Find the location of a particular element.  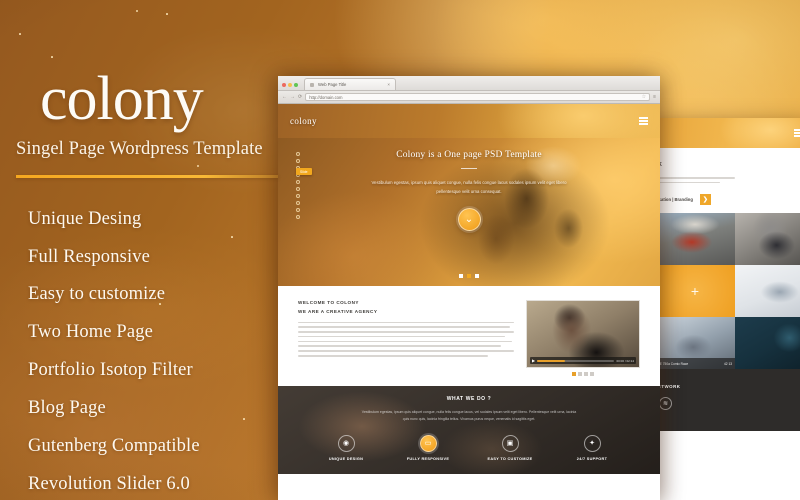

our-work-paragraph is located at coordinates (695, 180).